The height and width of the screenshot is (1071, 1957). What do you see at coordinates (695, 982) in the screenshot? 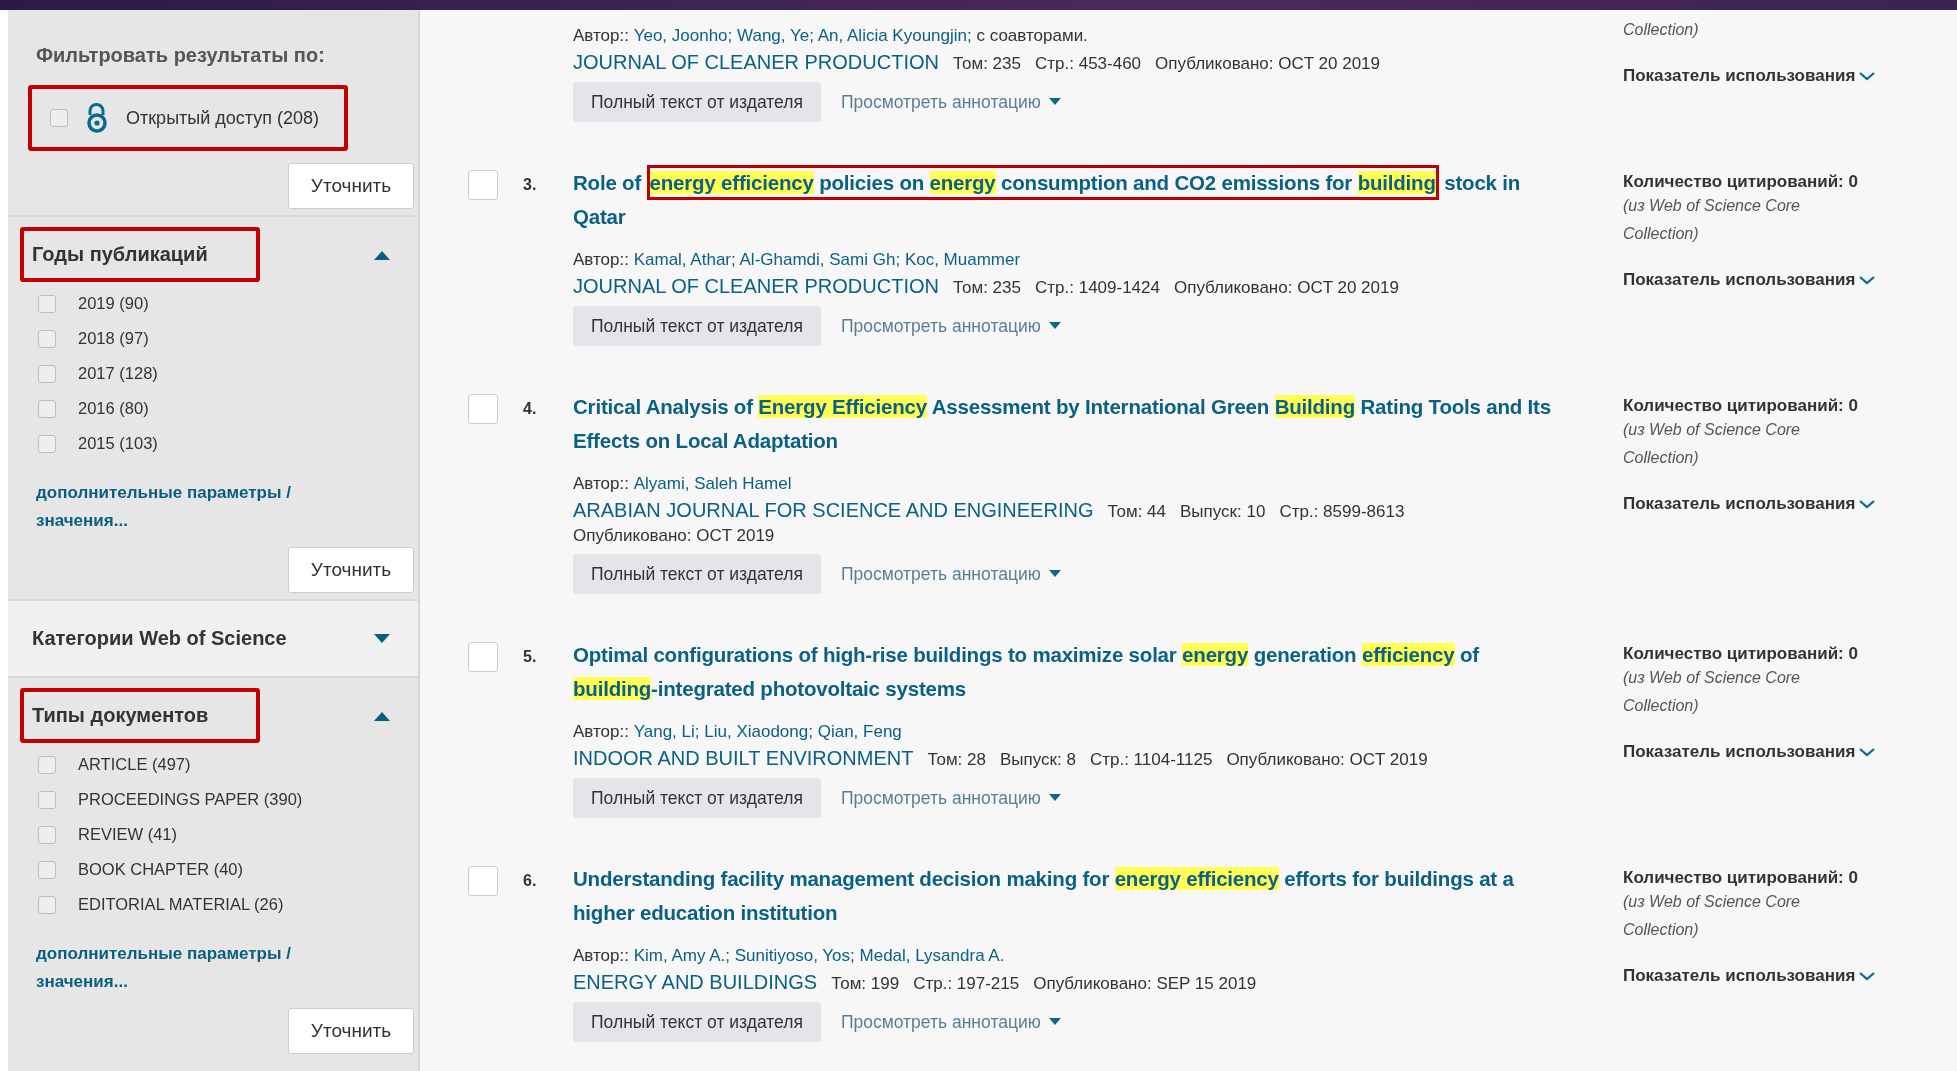
I see `journal-link: ENERGY AND BUILDINGS` at bounding box center [695, 982].